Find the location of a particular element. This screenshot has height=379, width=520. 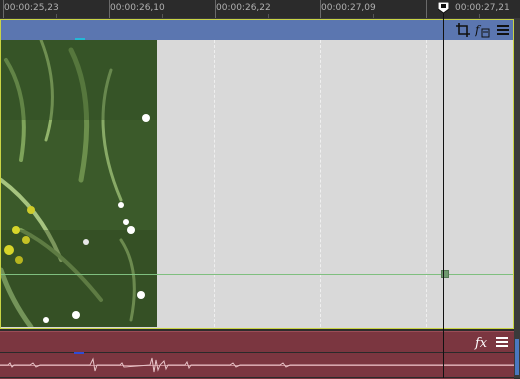

ruler-label: 00:00:27,21 is located at coordinates (482, 8).